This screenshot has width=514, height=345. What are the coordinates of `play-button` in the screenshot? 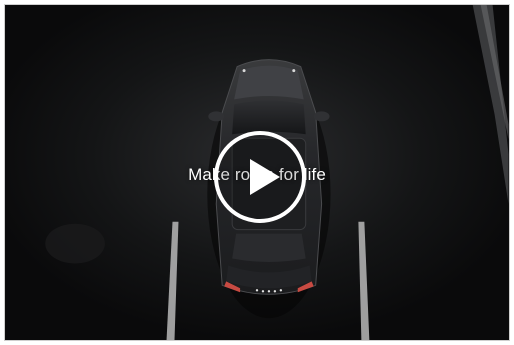 It's located at (260, 177).